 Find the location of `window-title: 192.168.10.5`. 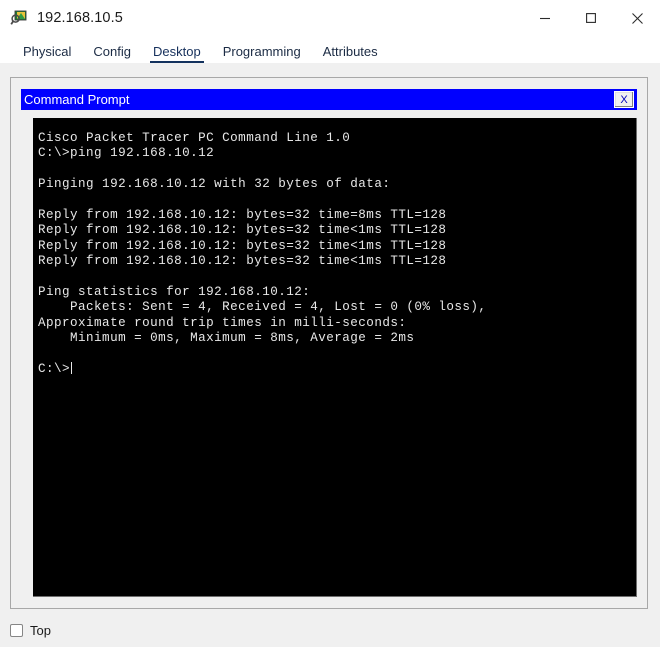

window-title: 192.168.10.5 is located at coordinates (80, 18).